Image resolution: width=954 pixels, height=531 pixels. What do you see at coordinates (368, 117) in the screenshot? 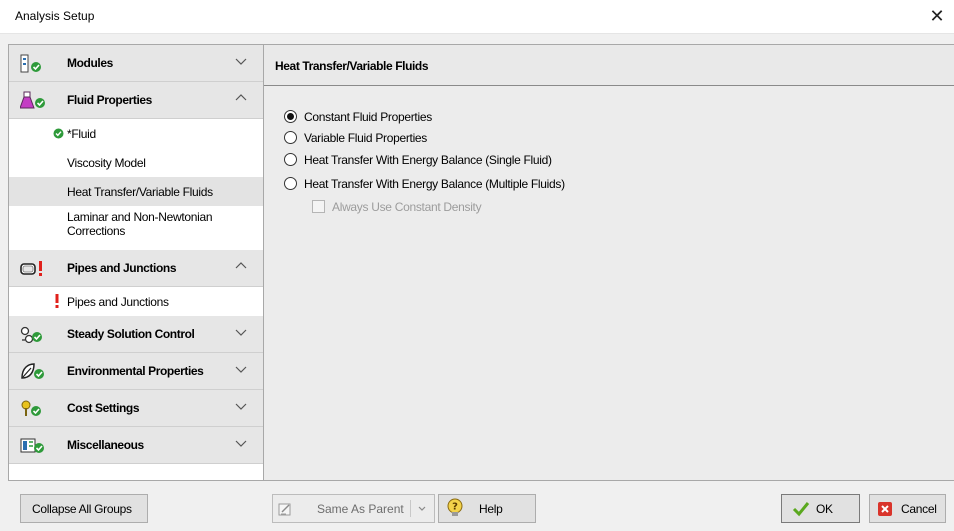
I see `option-label: Constant Fluid Properties` at bounding box center [368, 117].